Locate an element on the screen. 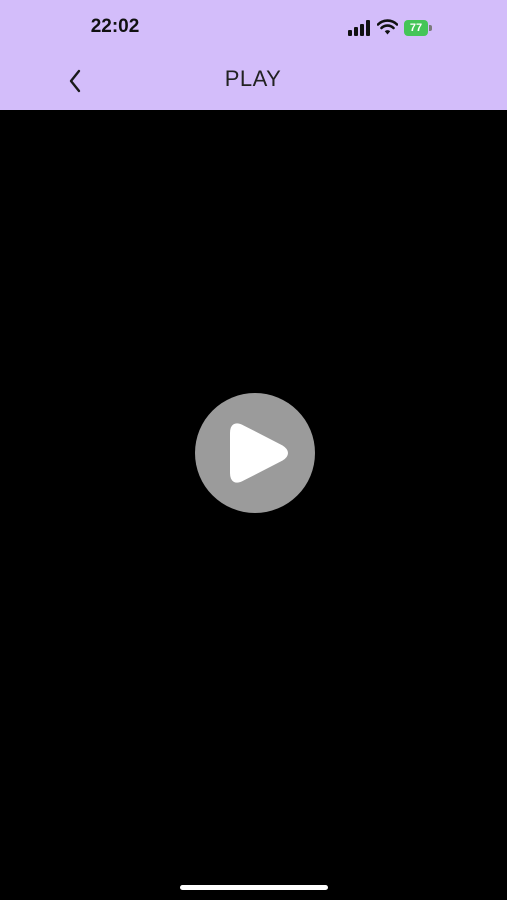  status-time: 22:02 is located at coordinates (115, 26).